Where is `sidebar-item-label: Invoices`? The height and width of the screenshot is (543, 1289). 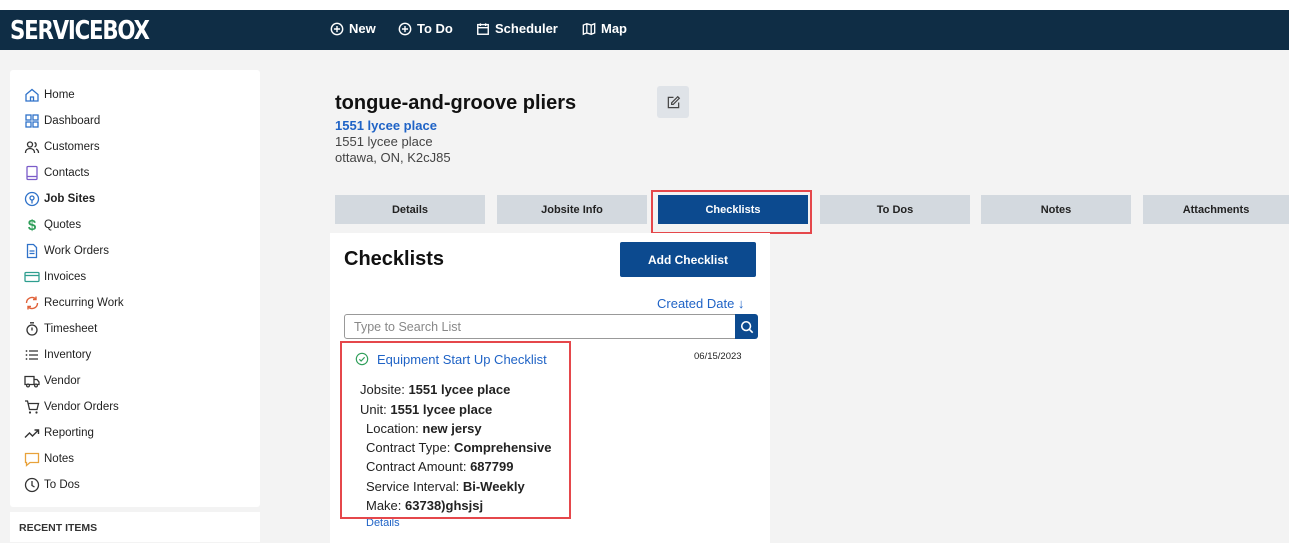 sidebar-item-label: Invoices is located at coordinates (65, 277).